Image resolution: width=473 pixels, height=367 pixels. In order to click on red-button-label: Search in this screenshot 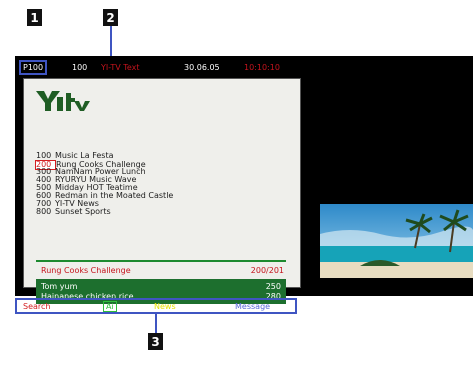, I will do `click(36, 306)`.